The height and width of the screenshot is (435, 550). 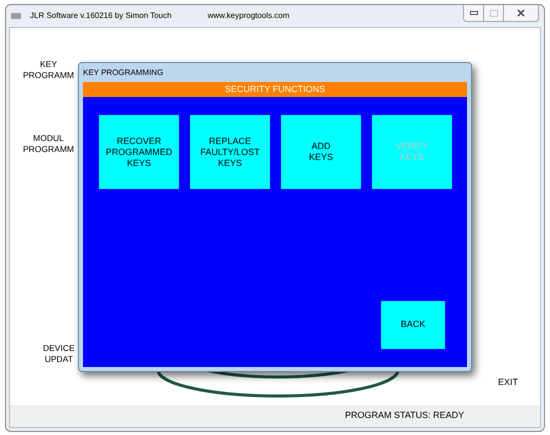 I want to click on exit-button: EXIT, so click(x=508, y=383).